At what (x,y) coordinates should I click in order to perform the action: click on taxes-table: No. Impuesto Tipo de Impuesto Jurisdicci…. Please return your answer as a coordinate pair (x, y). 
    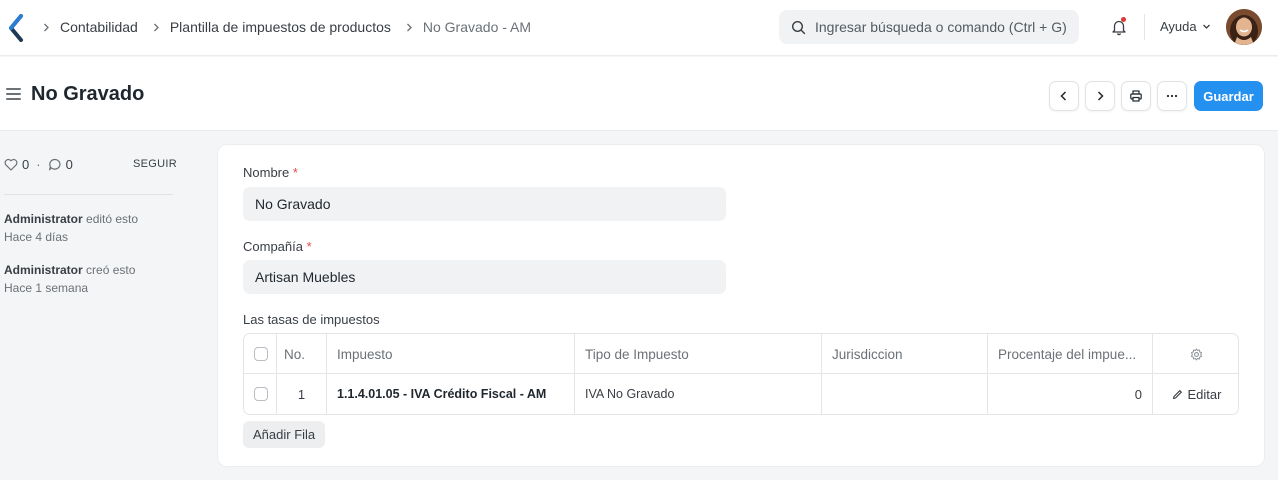
    Looking at the image, I should click on (741, 374).